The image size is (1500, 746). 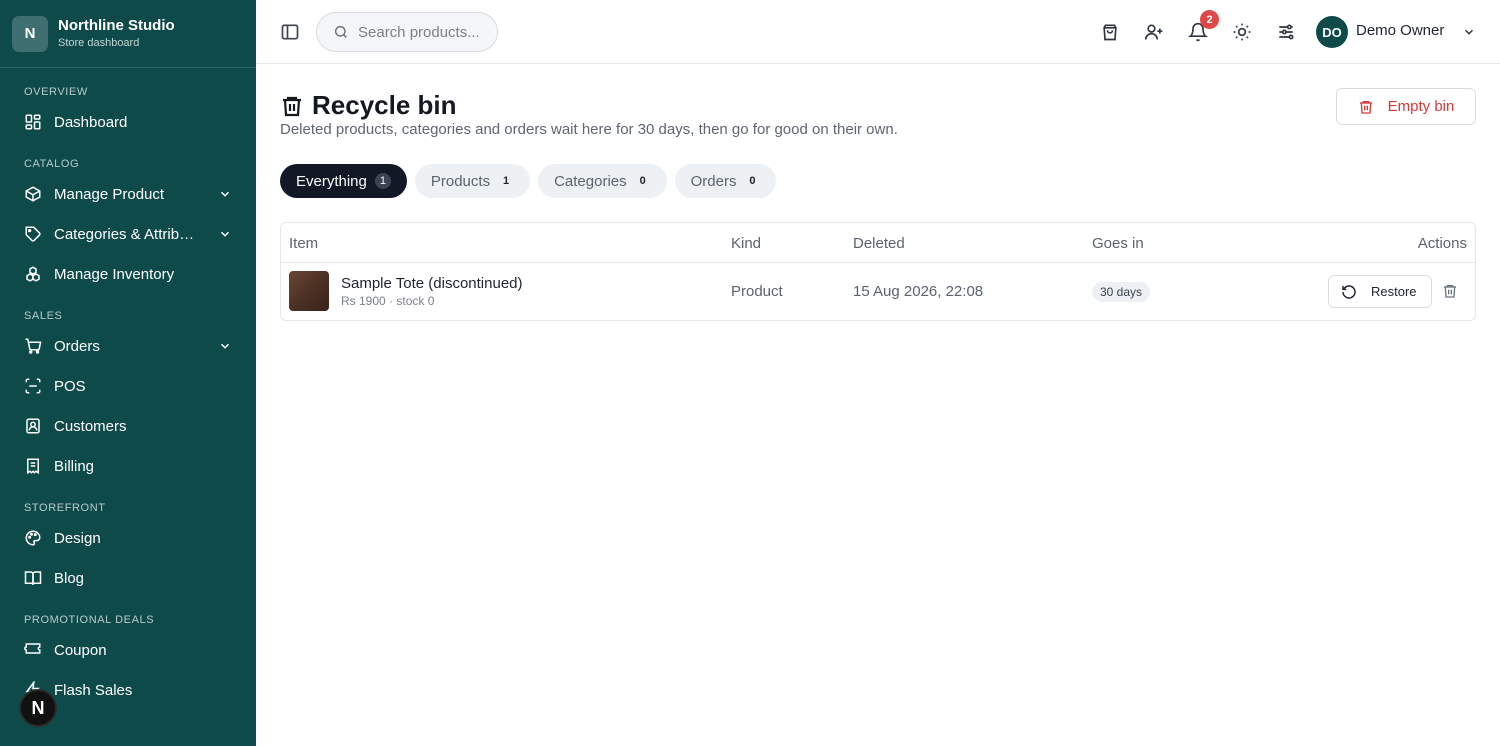 I want to click on sidebar-item-label: POS, so click(x=70, y=386).